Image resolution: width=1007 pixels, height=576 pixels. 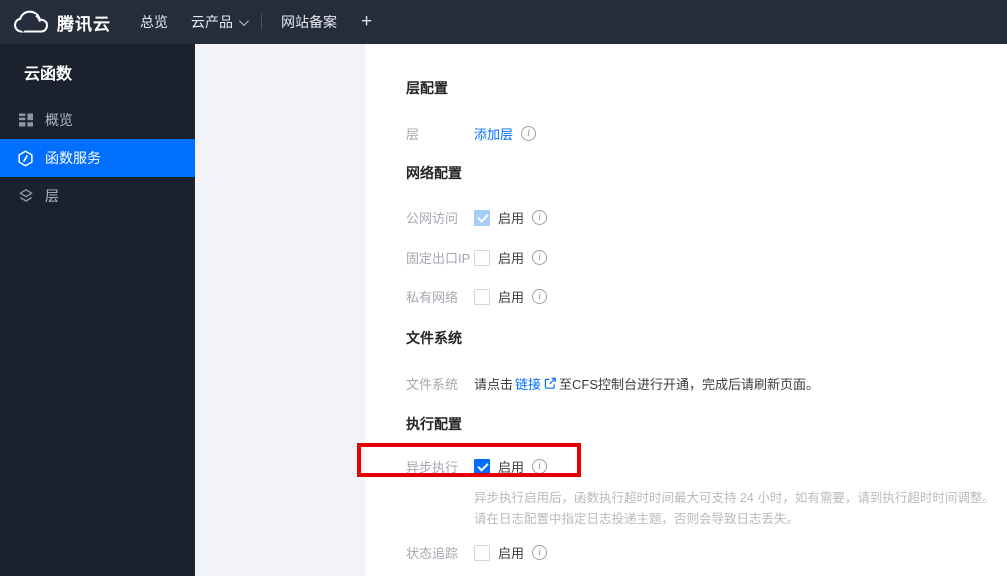 I want to click on fixed-ip-checkbox, so click(x=482, y=257).